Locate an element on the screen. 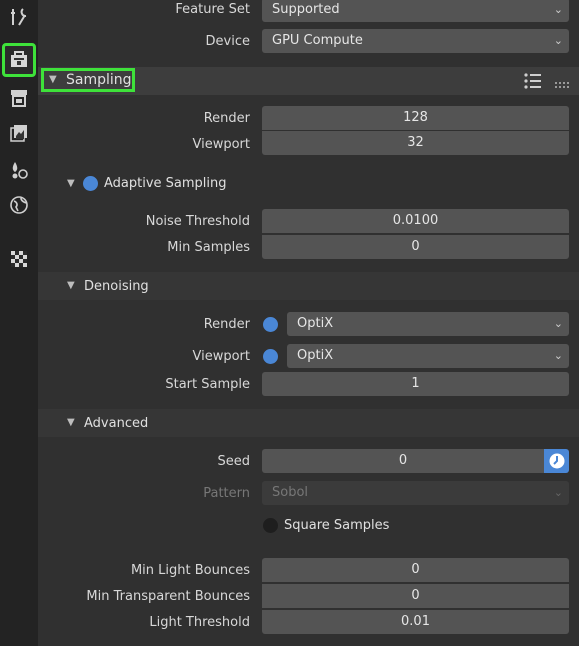 This screenshot has width=579, height=646. clock-icon is located at coordinates (556, 461).